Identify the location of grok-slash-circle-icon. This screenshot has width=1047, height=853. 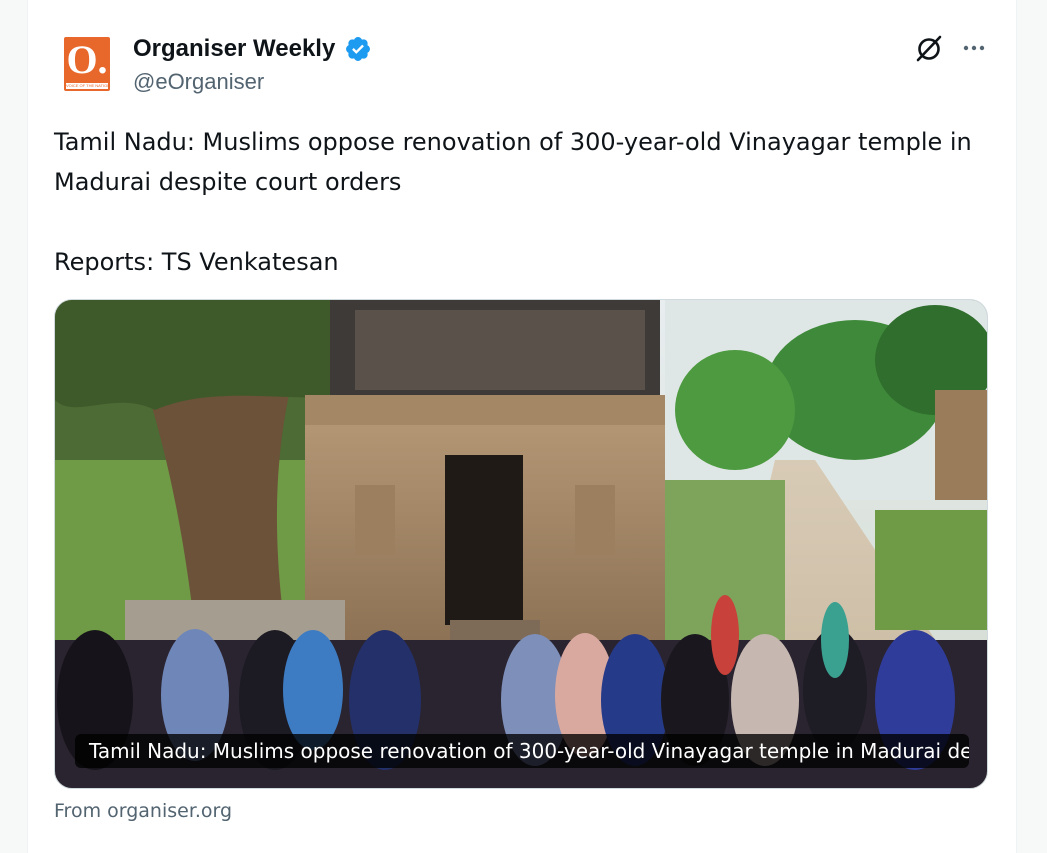
(929, 48).